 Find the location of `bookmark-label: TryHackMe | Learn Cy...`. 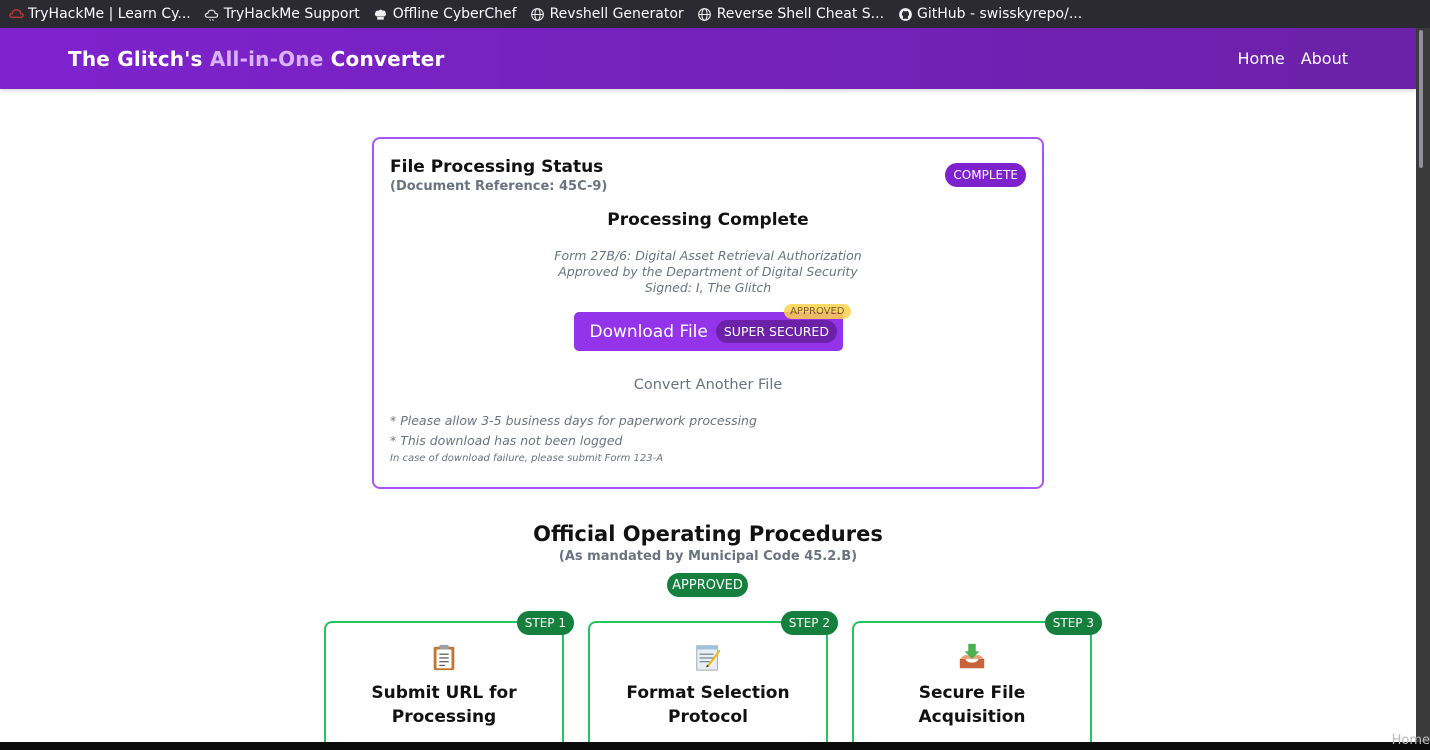

bookmark-label: TryHackMe | Learn Cy... is located at coordinates (109, 14).